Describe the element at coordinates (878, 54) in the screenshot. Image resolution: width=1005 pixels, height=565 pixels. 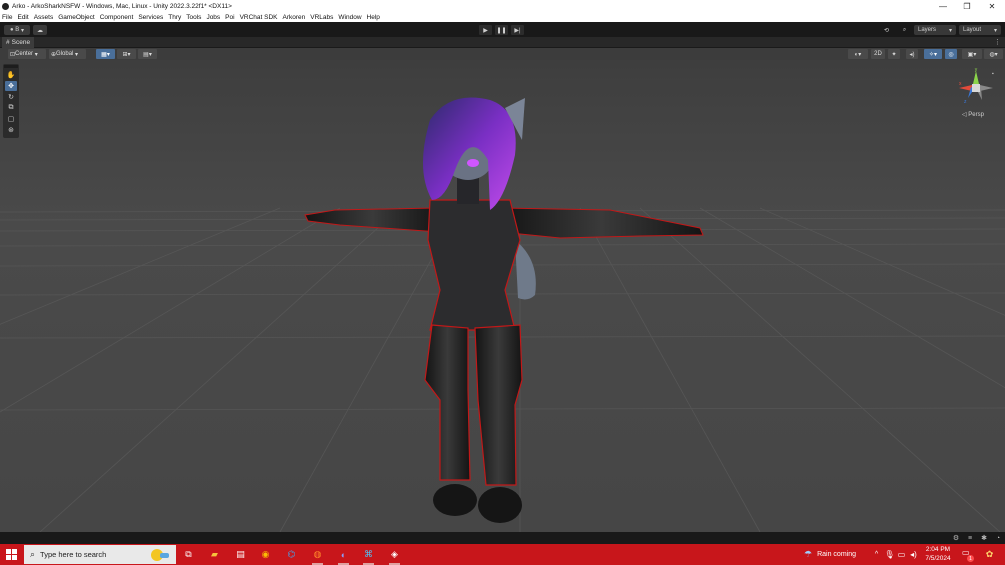
I see `toggle-2d-button: 2D` at that location.